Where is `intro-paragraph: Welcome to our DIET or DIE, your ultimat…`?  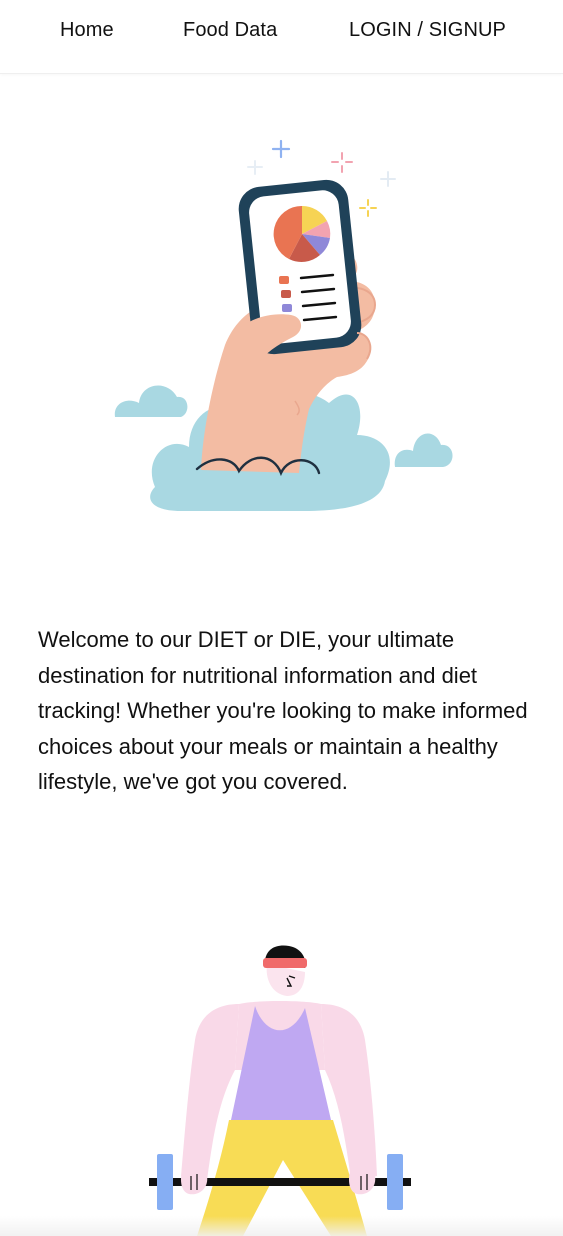 intro-paragraph: Welcome to our DIET or DIE, your ultimat… is located at coordinates (283, 710).